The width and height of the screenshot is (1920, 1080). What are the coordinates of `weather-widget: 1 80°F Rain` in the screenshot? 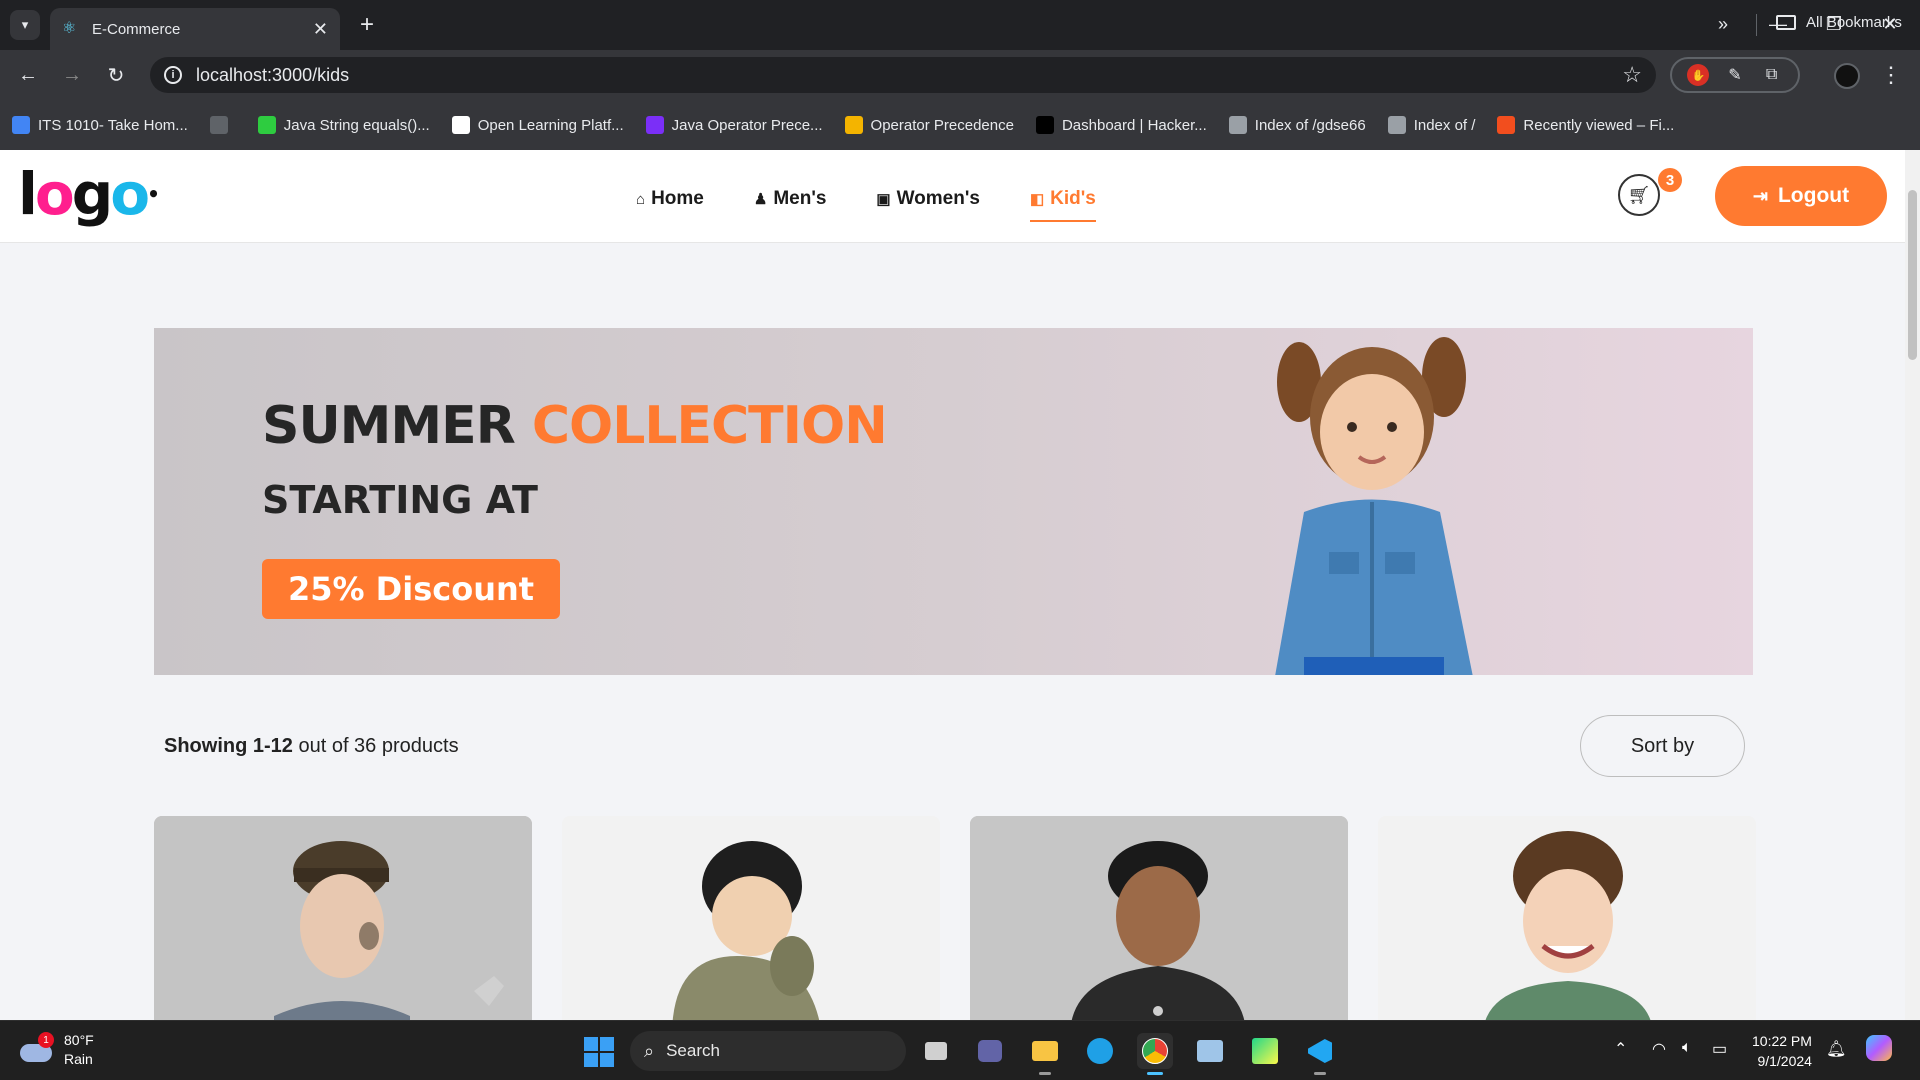 It's located at (57, 1050).